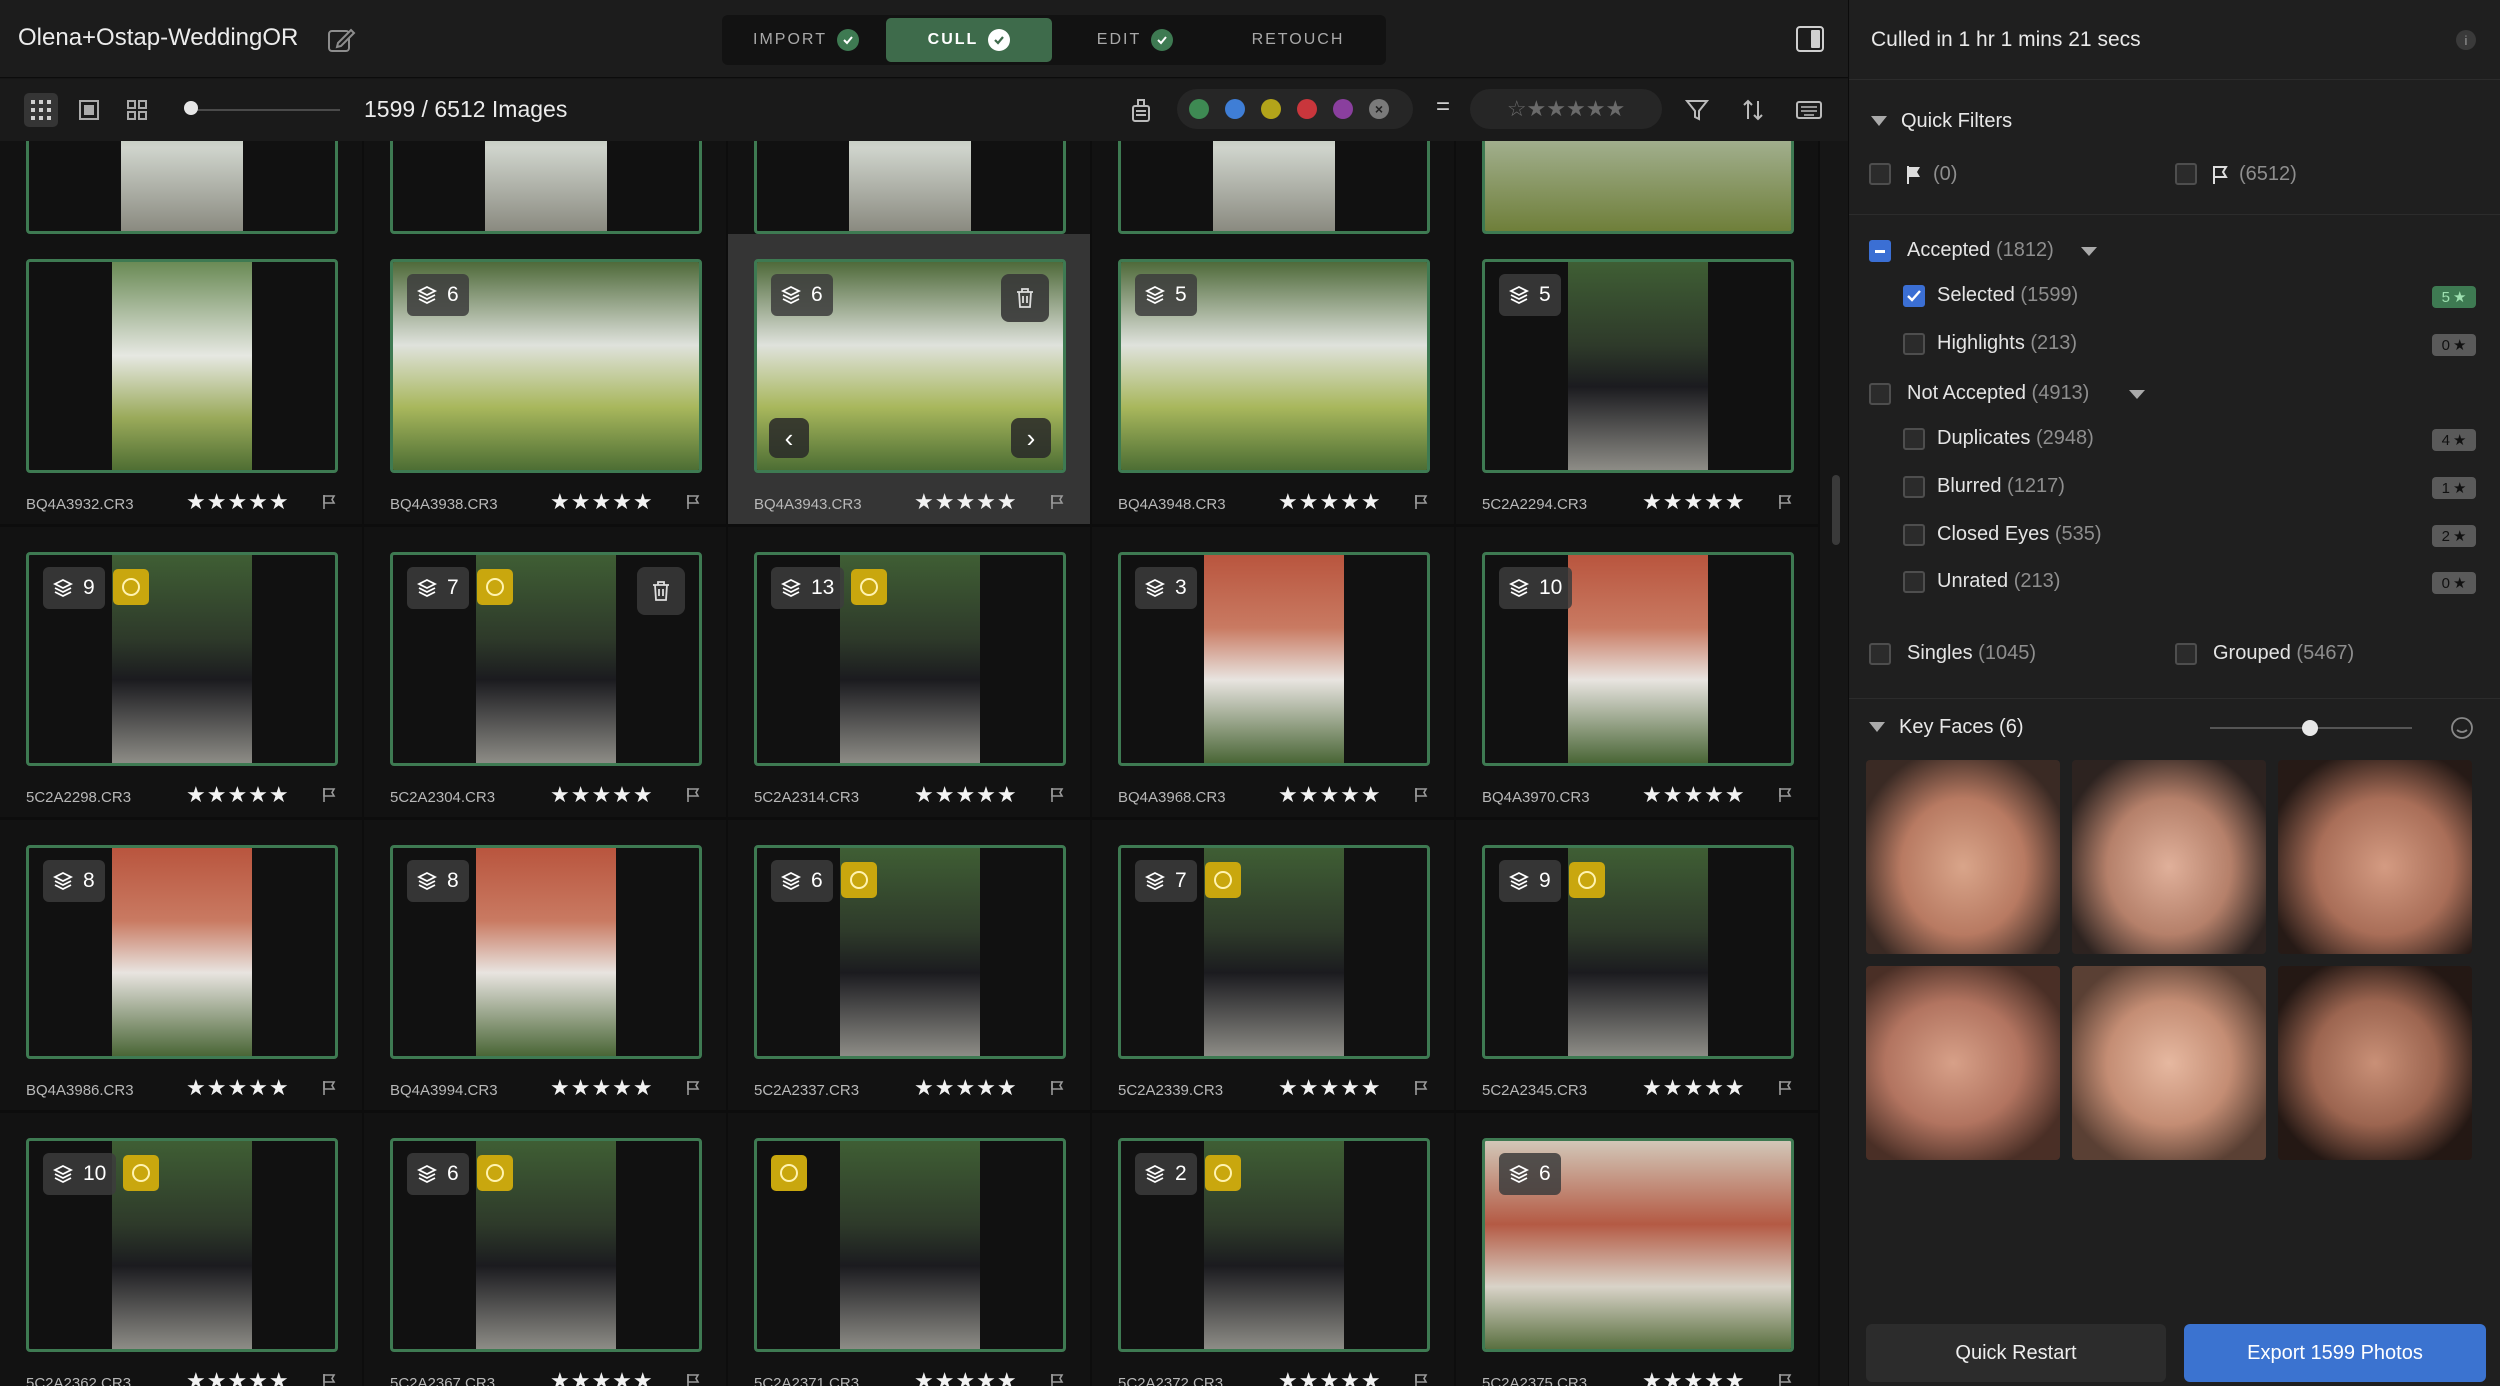  I want to click on singles-checkbox, so click(1880, 654).